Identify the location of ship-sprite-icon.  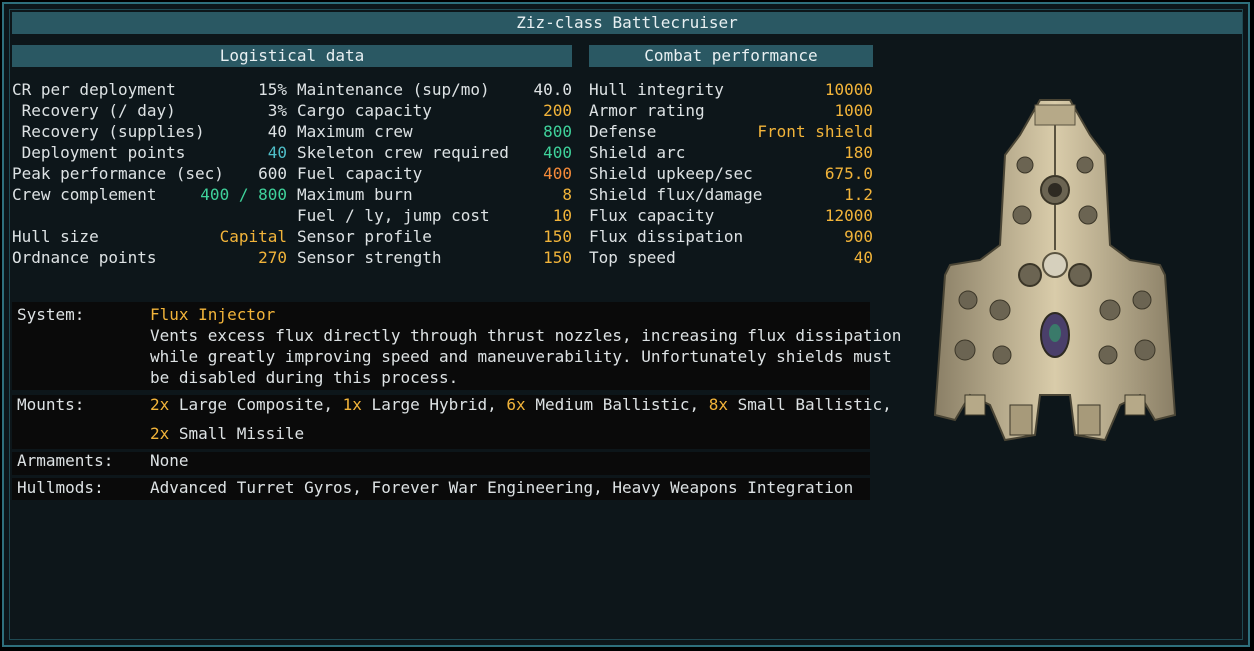
(1055, 270).